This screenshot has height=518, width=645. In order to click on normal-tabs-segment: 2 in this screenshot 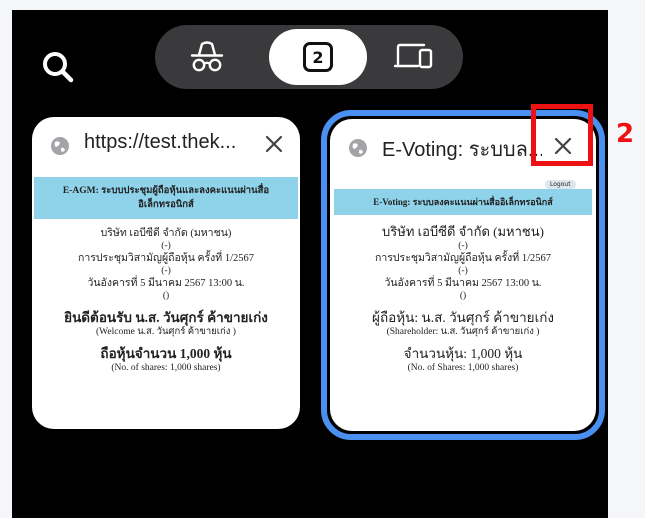, I will do `click(318, 57)`.